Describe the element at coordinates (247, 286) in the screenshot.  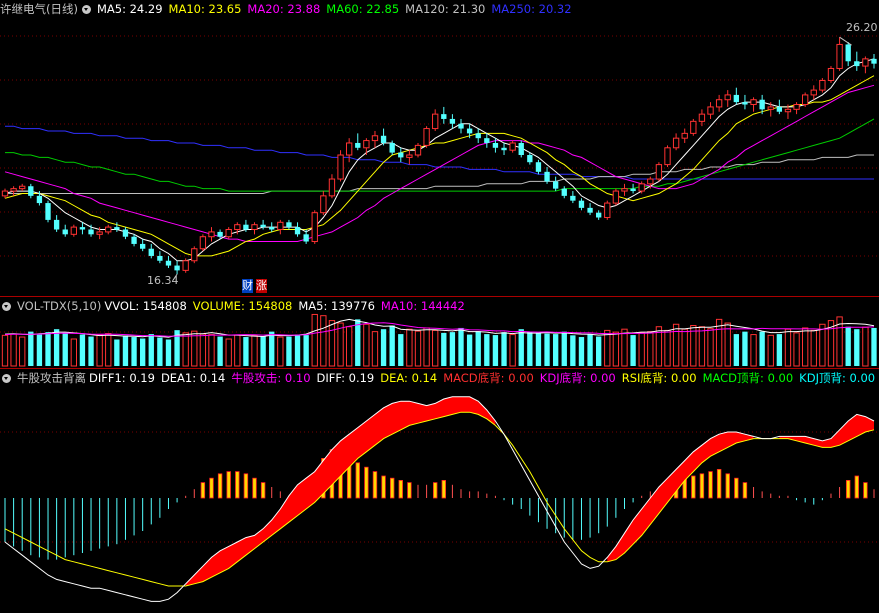
I see `finance-badge: 财` at that location.